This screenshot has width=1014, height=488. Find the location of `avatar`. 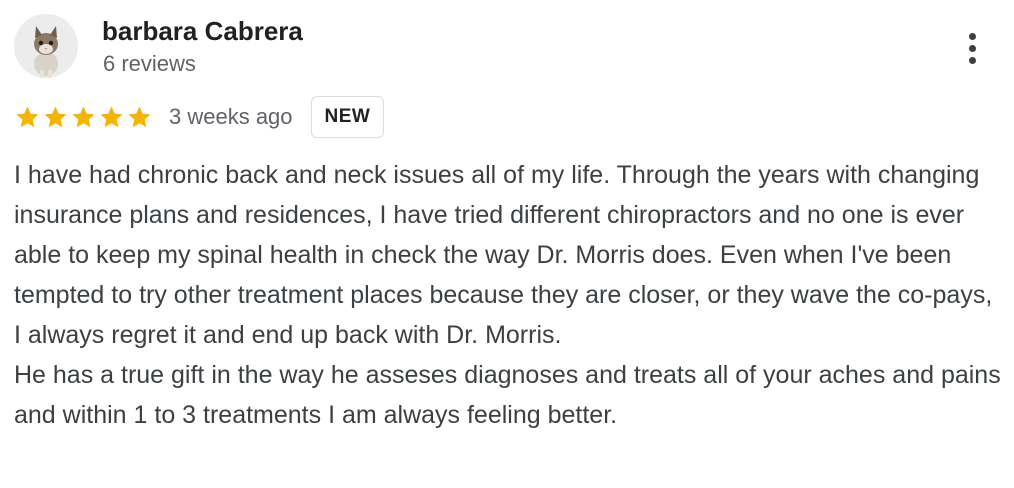

avatar is located at coordinates (46, 46).